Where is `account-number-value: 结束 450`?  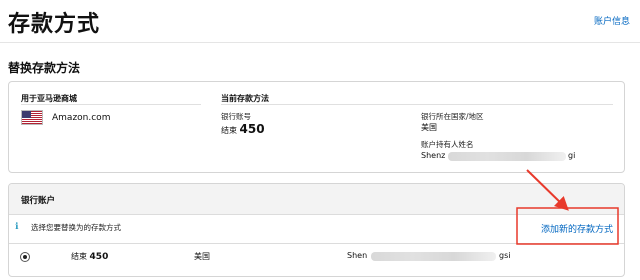
account-number-value: 结束 450 is located at coordinates (243, 129).